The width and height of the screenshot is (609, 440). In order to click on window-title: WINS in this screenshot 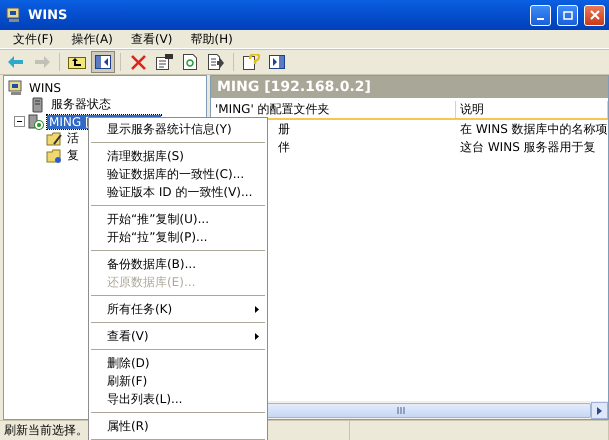, I will do `click(48, 15)`.